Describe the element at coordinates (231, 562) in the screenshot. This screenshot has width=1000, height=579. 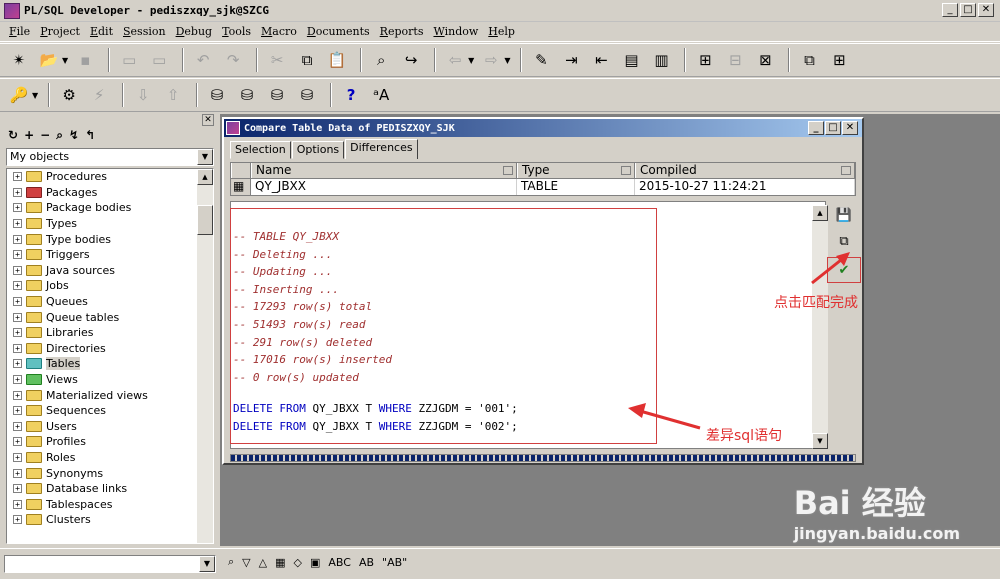
I see `binoculars-icon: ⌕` at that location.